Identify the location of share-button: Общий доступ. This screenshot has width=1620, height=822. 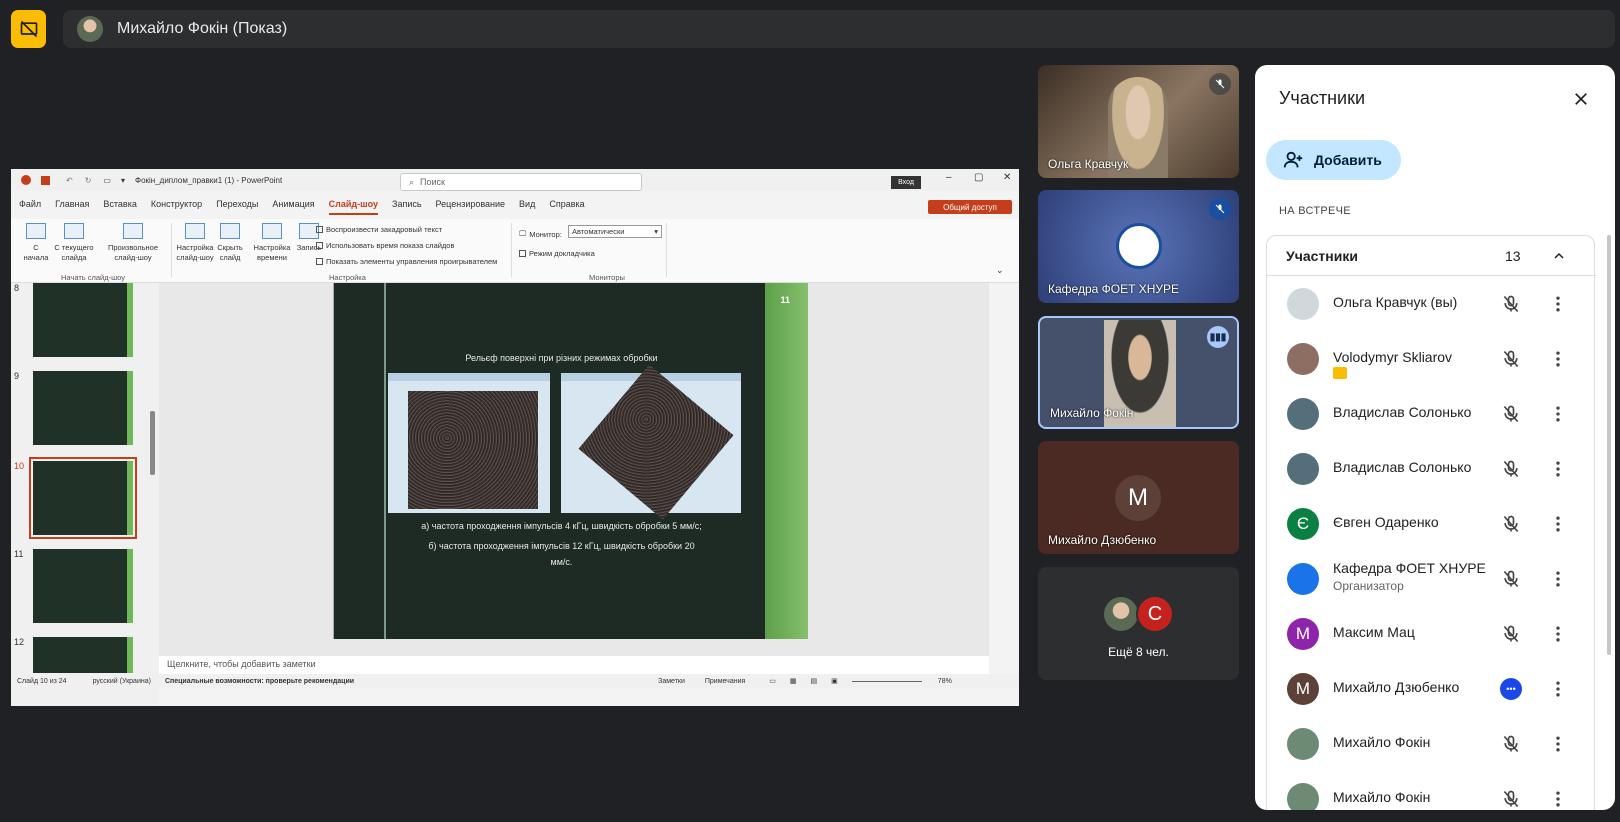
(970, 207).